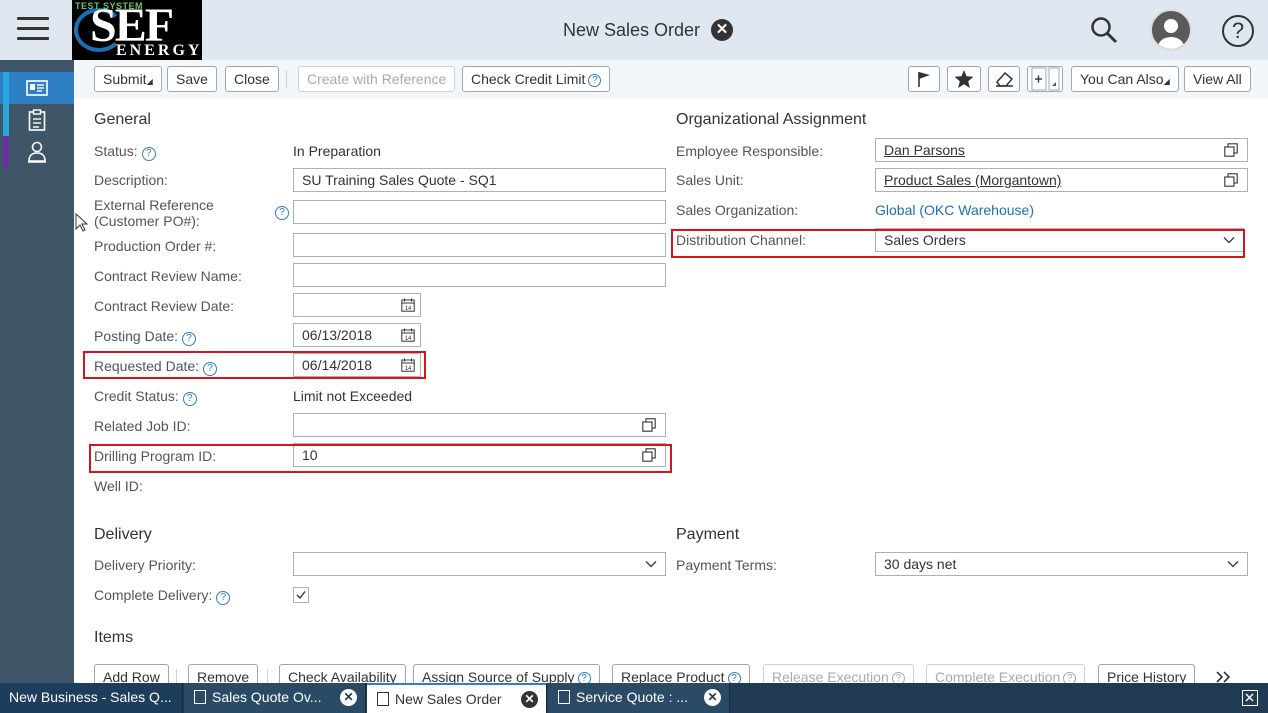 The image size is (1268, 713). Describe the element at coordinates (252, 79) in the screenshot. I see `close-button: Close` at that location.